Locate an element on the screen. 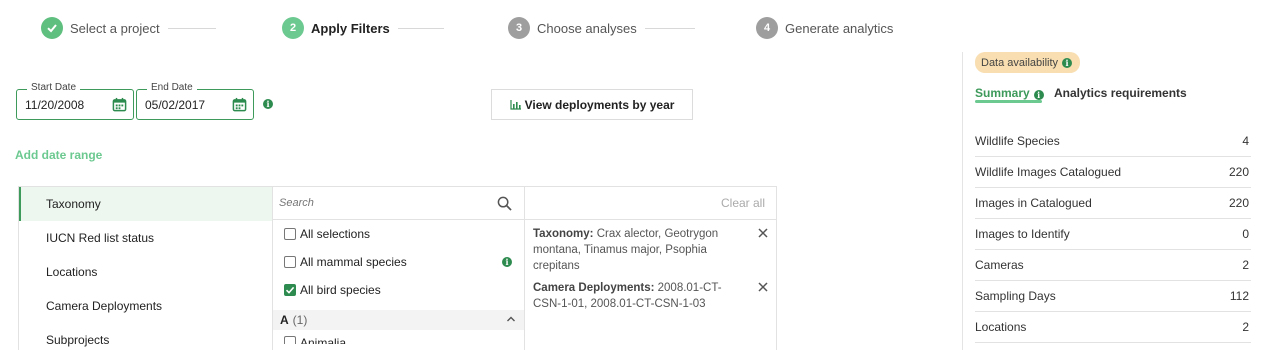  data-availability-badge: Data availability i is located at coordinates (1028, 62).